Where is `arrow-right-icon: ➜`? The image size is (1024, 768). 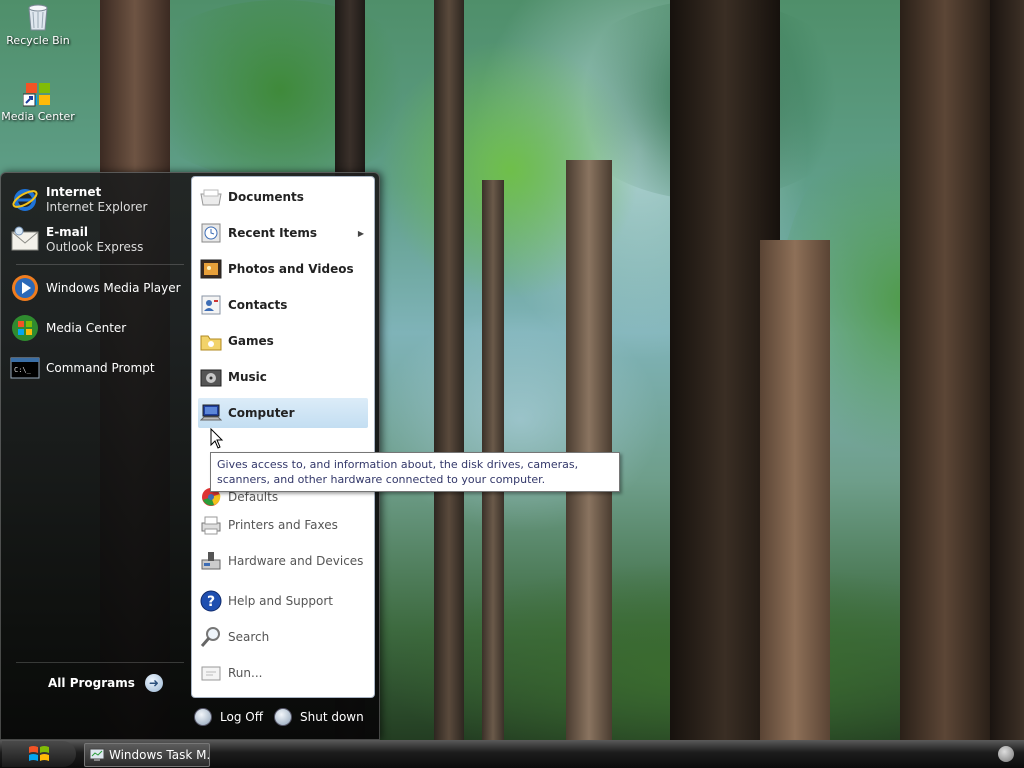 arrow-right-icon: ➜ is located at coordinates (153, 683).